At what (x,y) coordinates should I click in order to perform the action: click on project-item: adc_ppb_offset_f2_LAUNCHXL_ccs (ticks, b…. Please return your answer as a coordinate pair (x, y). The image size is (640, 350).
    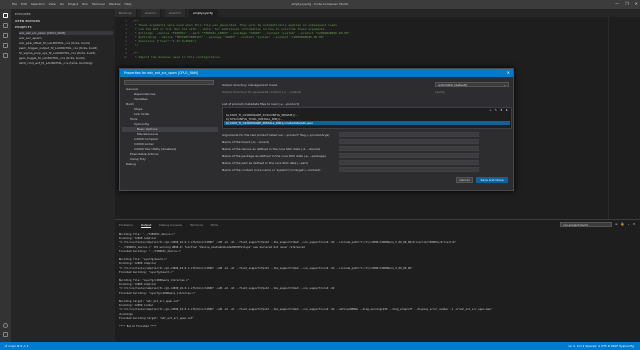
    Looking at the image, I should click on (66, 43).